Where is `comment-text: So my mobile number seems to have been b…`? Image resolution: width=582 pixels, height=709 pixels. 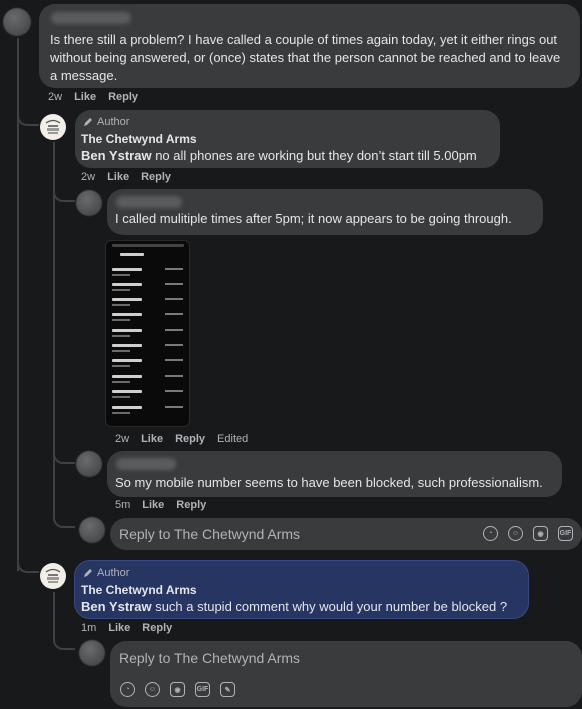
comment-text: So my mobile number seems to have been b… is located at coordinates (329, 482).